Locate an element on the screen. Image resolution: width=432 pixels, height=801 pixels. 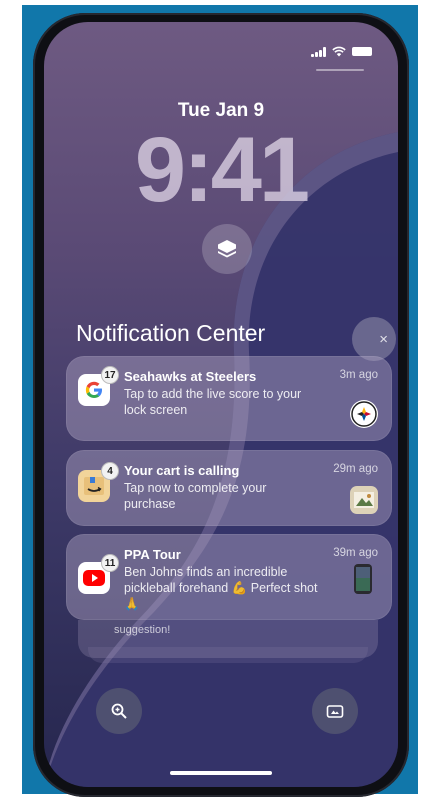
youtube-play-icon is located at coordinates (94, 578).